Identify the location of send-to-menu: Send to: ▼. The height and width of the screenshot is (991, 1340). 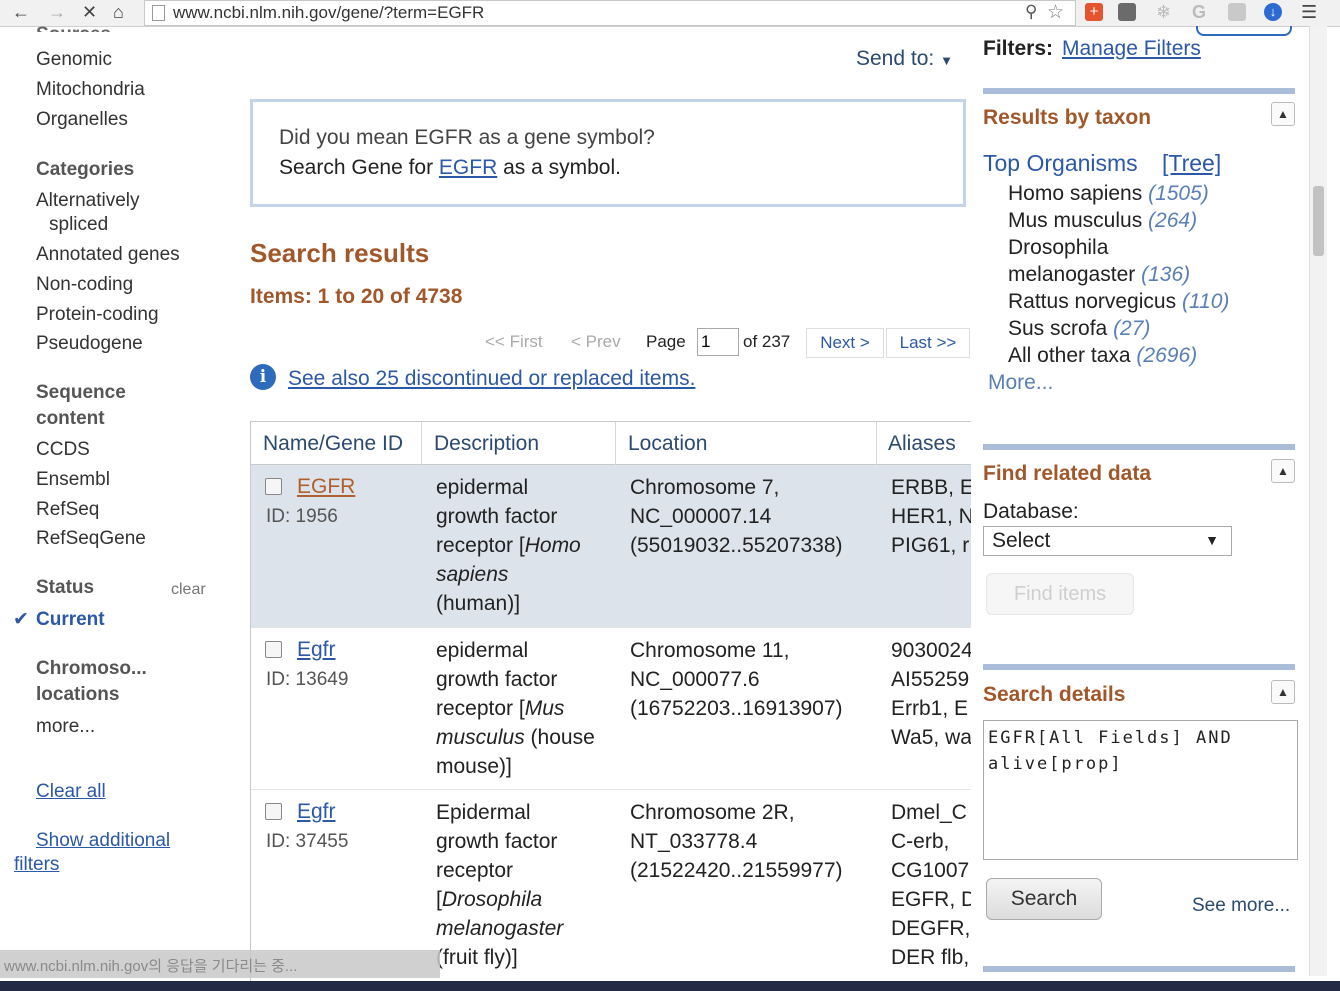
(904, 59).